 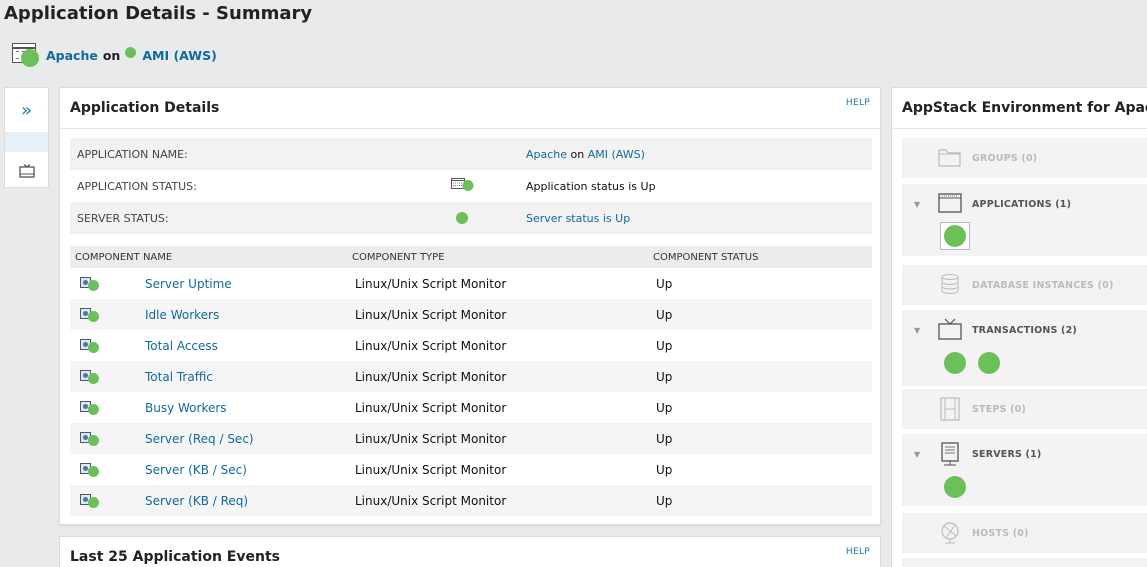 I want to click on component-name-link: Server (Req / Sec), so click(x=199, y=439).